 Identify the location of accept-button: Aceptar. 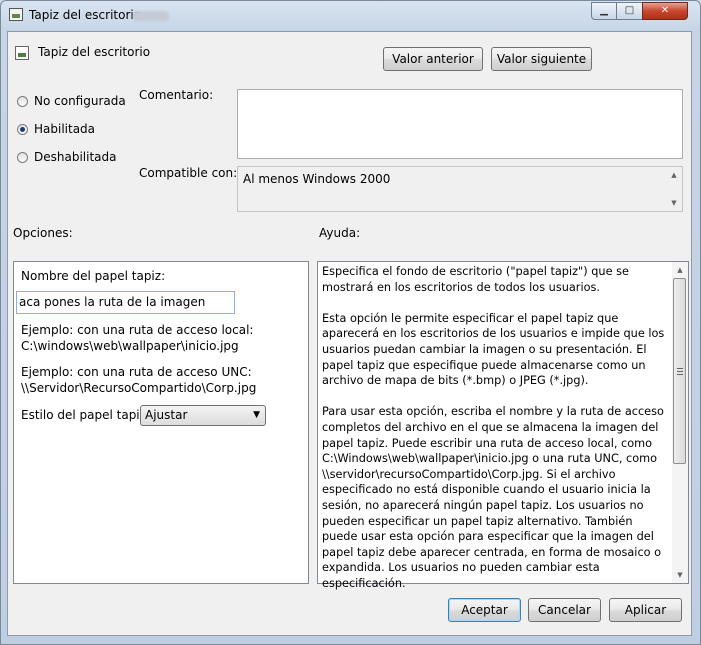
(484, 610).